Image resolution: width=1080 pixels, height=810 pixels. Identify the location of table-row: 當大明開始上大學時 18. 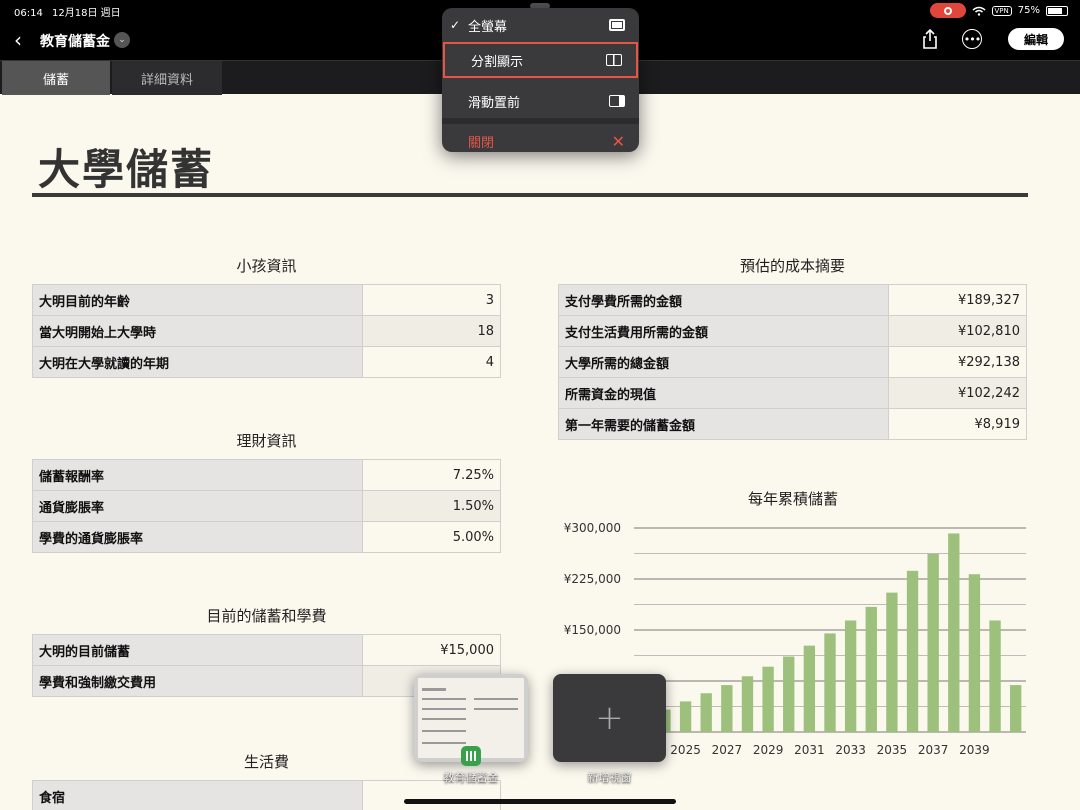
(266, 331).